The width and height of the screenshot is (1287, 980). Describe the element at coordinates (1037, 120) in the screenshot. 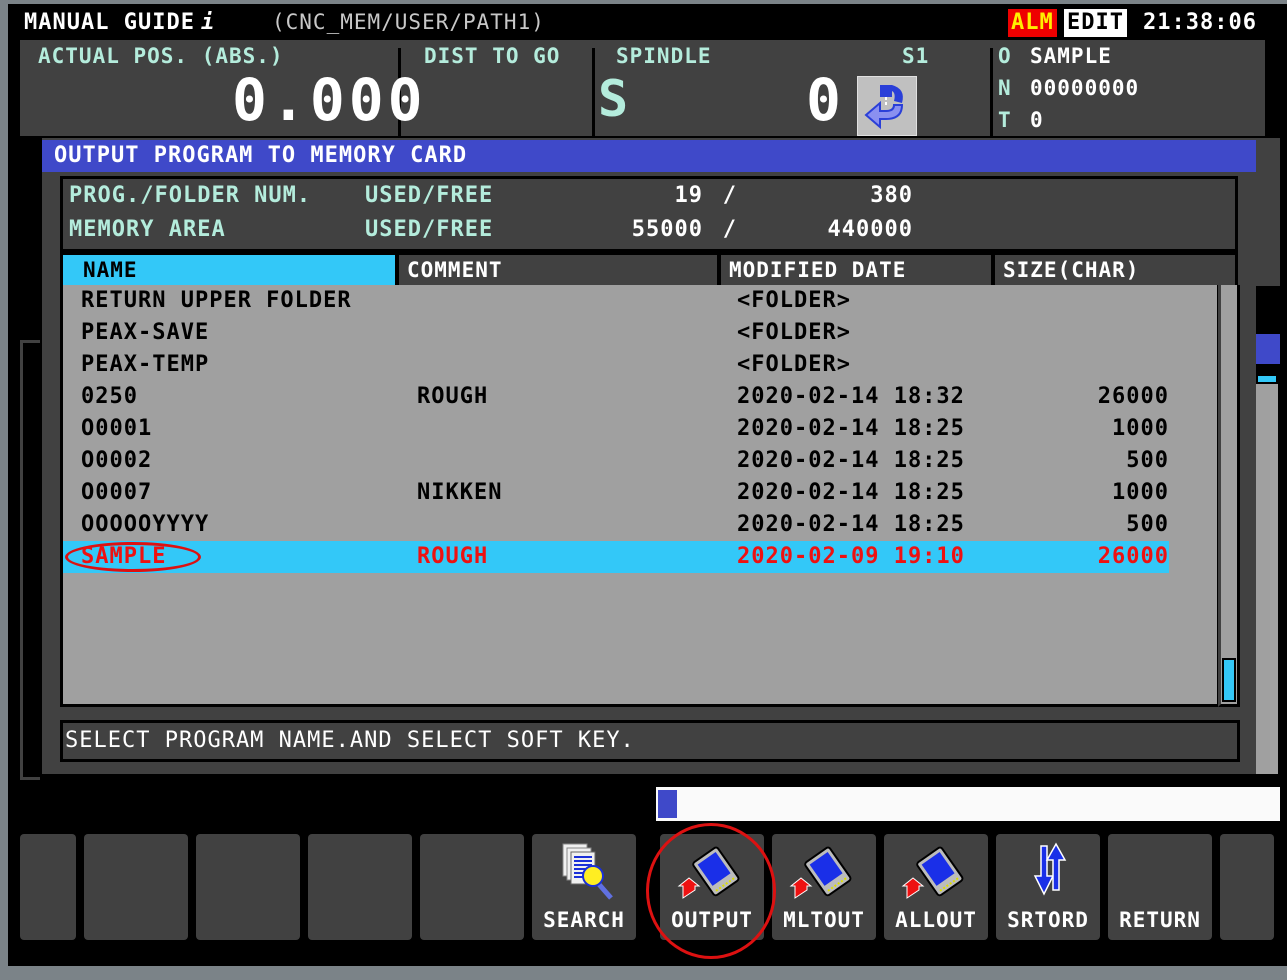

I see `t-value: 0` at that location.